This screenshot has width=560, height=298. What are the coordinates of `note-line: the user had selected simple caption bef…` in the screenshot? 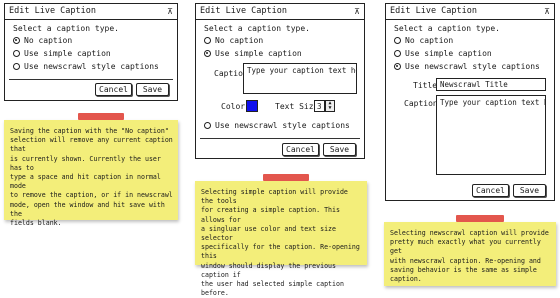 It's located at (272, 289).